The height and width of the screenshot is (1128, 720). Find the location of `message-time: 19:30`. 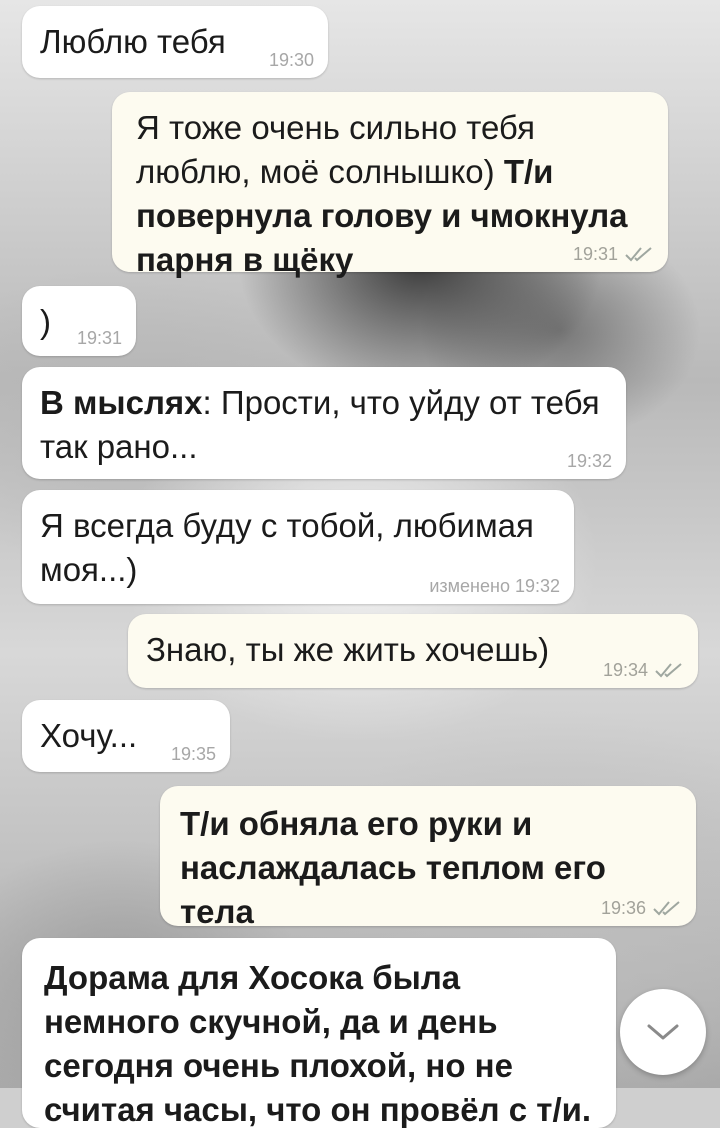

message-time: 19:30 is located at coordinates (291, 60).